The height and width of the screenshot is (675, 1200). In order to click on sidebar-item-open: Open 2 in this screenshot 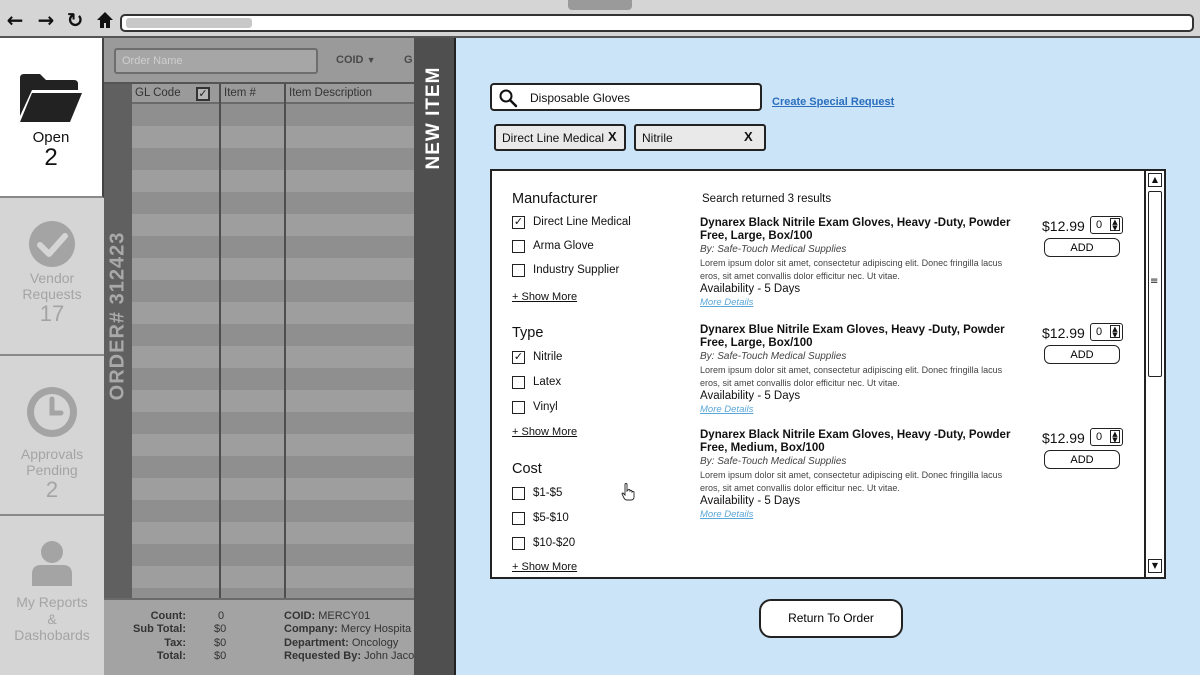, I will do `click(52, 118)`.